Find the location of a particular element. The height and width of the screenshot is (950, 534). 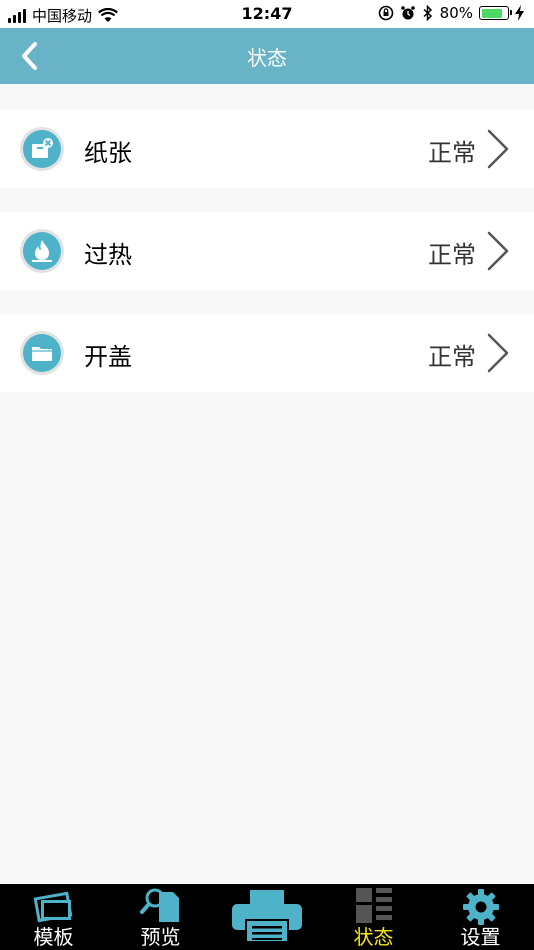

paper-icon is located at coordinates (42, 149).